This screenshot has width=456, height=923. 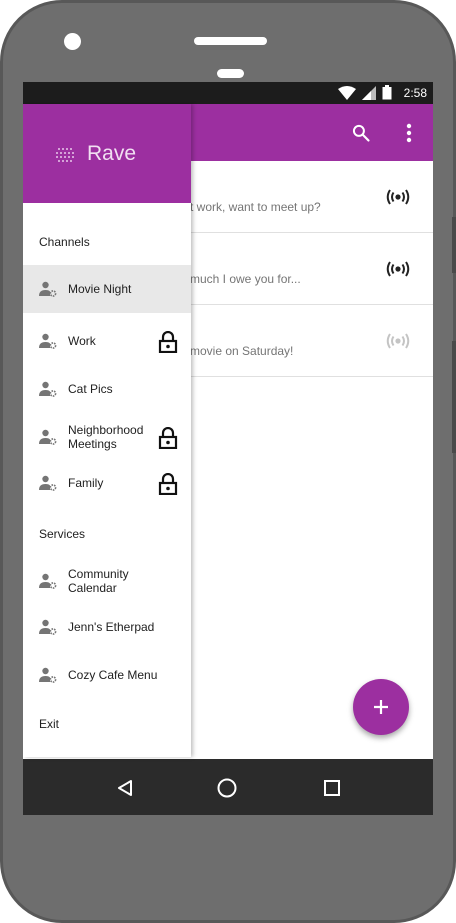 I want to click on app-name: Rave, so click(x=112, y=153).